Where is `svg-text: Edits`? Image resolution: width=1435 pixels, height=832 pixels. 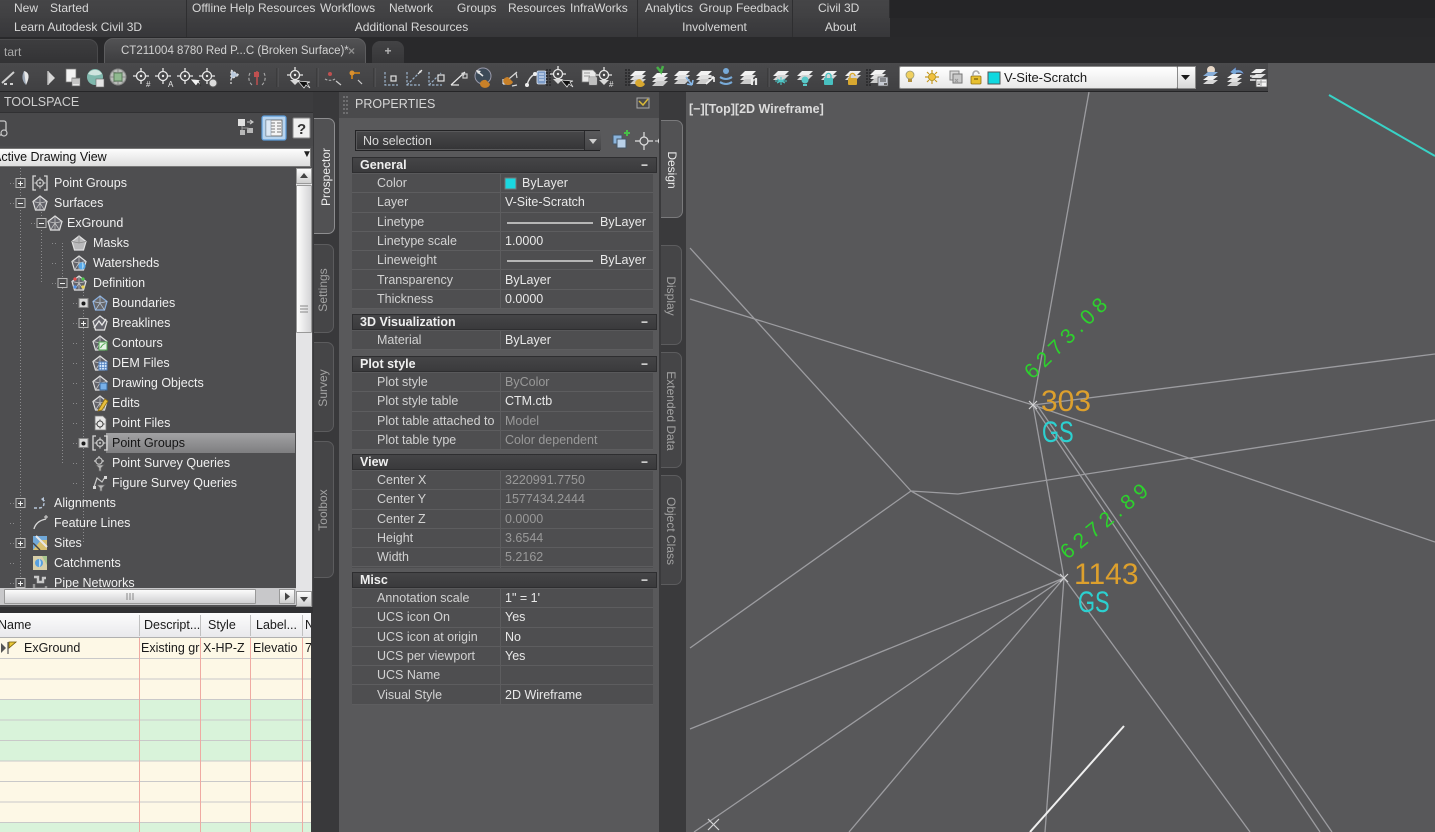 svg-text: Edits is located at coordinates (126, 403).